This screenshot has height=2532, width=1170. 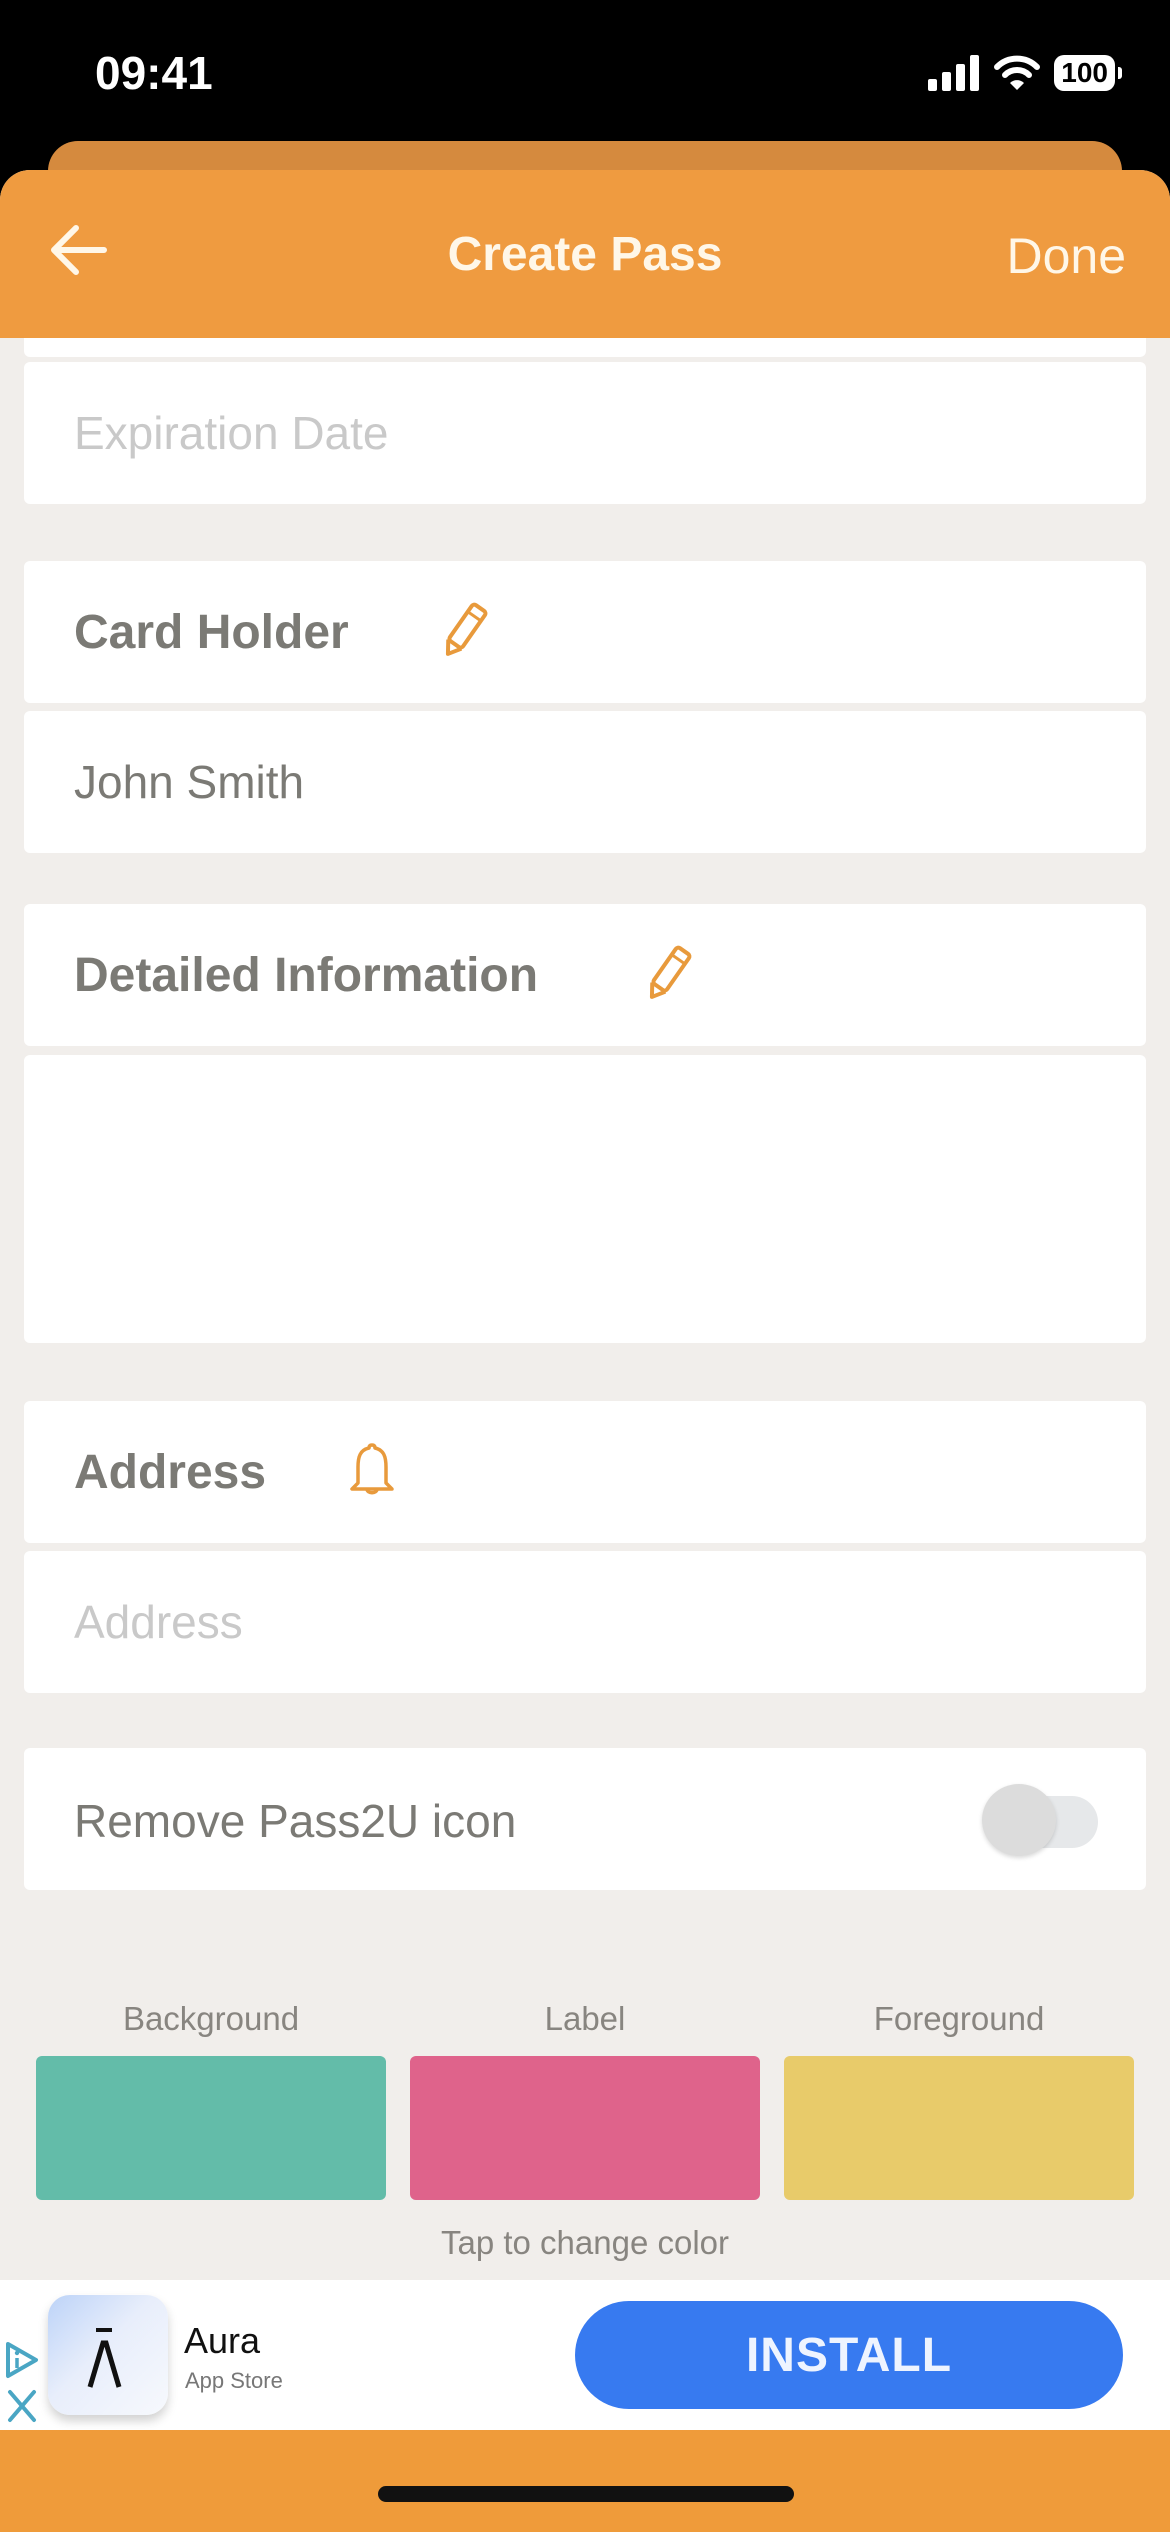 I want to click on previous-field-card, so click(x=585, y=347).